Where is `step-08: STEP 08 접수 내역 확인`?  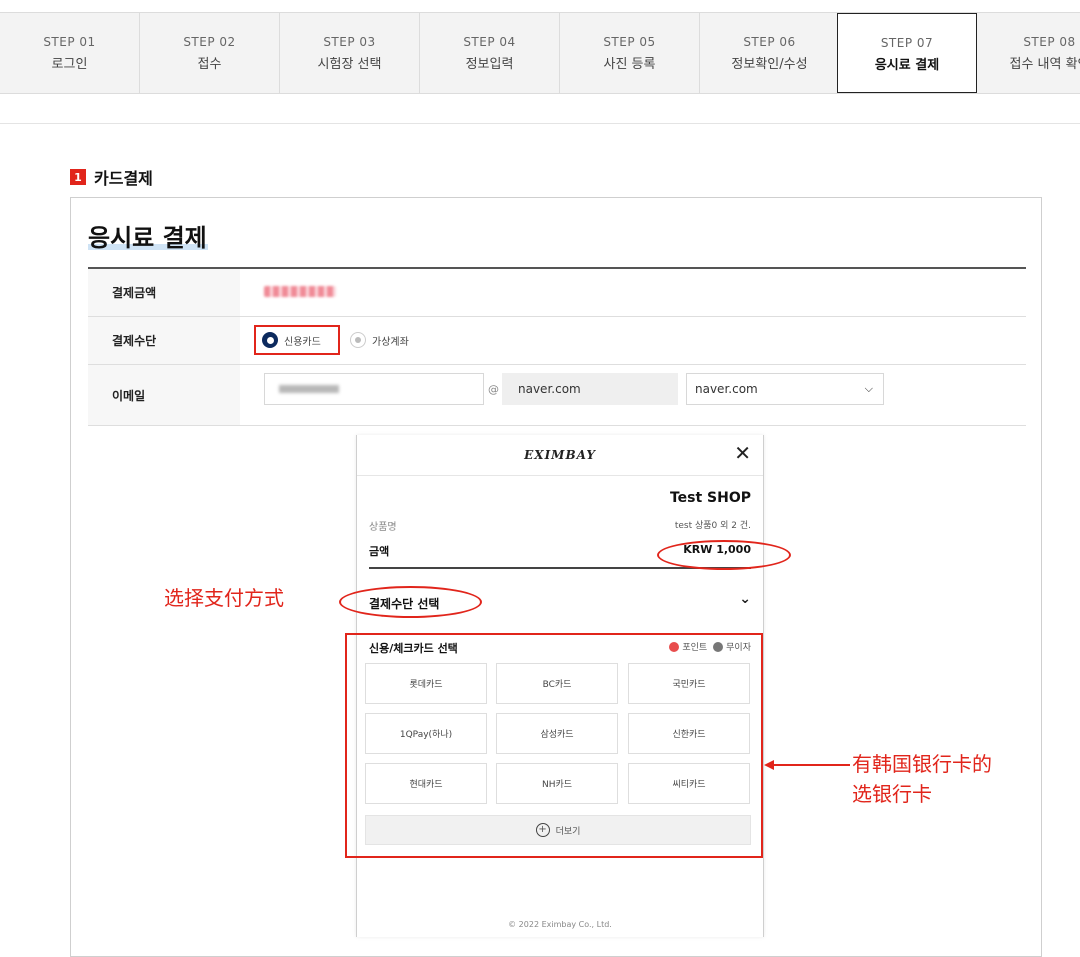 step-08: STEP 08 접수 내역 확인 is located at coordinates (1030, 53).